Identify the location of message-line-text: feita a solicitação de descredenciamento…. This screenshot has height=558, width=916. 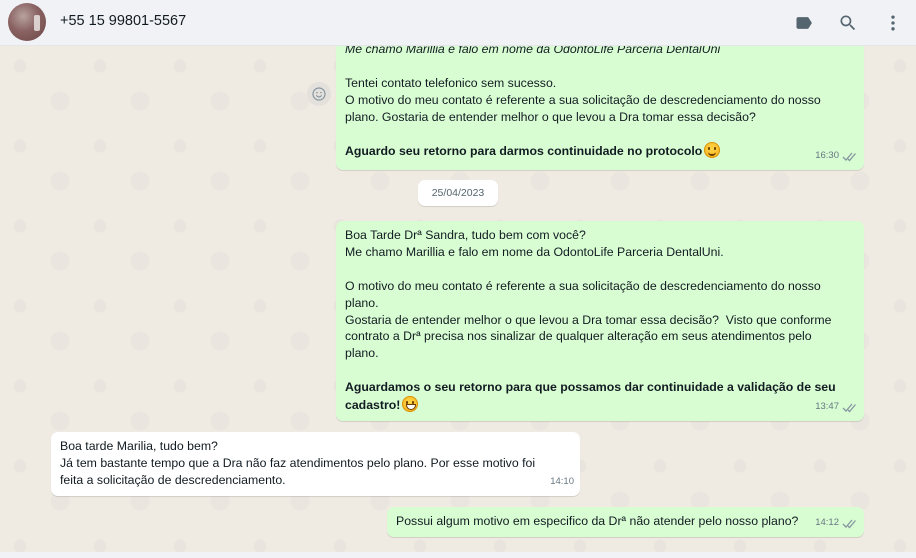
(173, 479).